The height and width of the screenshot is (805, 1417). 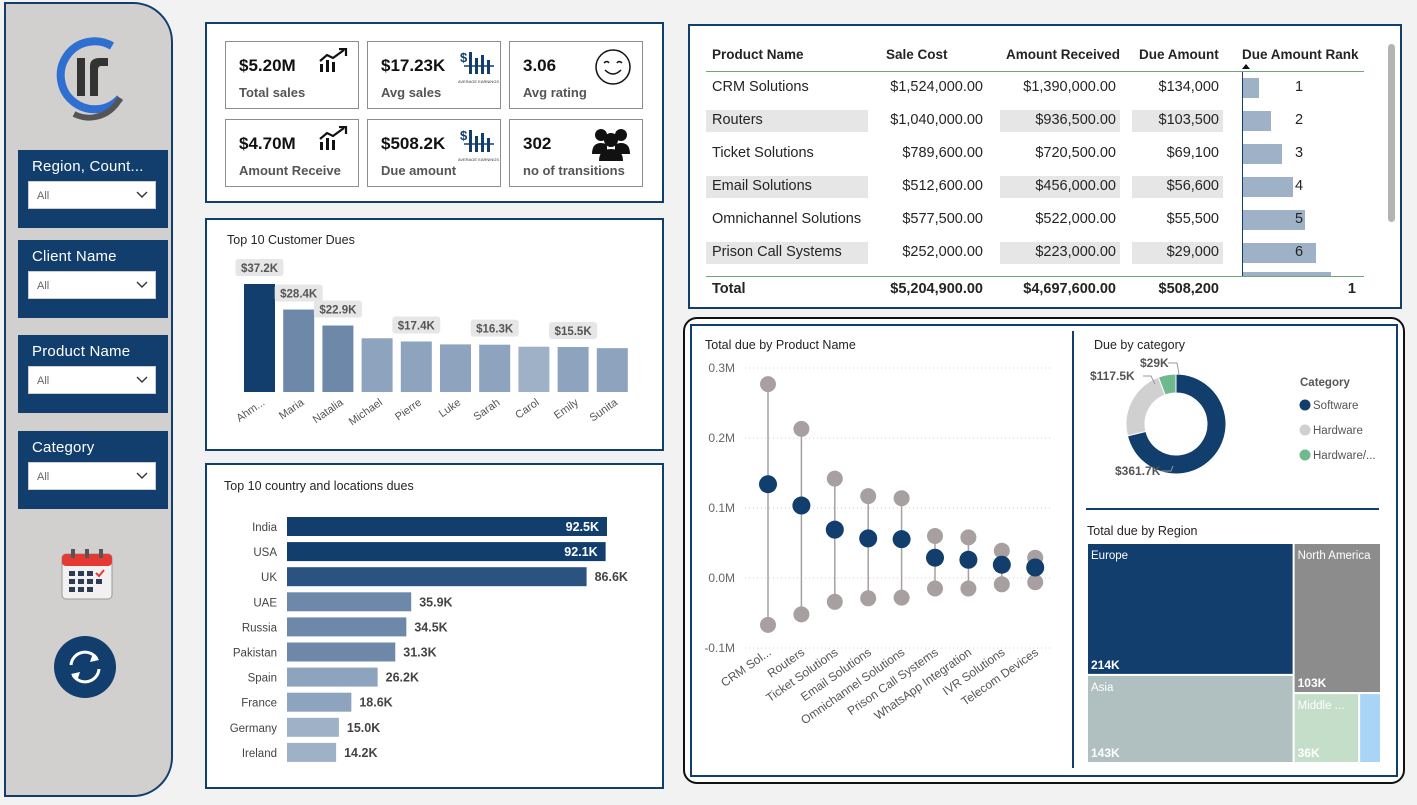 What do you see at coordinates (413, 143) in the screenshot?
I see `kpi-value: $508.2K` at bounding box center [413, 143].